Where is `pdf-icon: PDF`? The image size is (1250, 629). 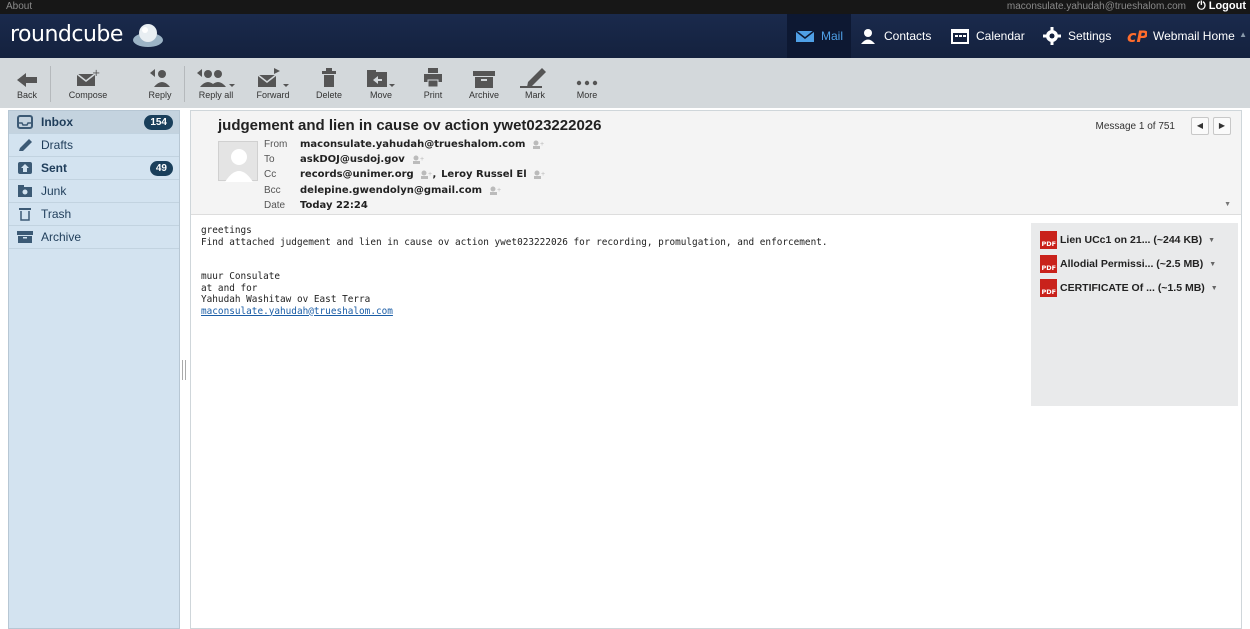
pdf-icon: PDF is located at coordinates (1048, 240).